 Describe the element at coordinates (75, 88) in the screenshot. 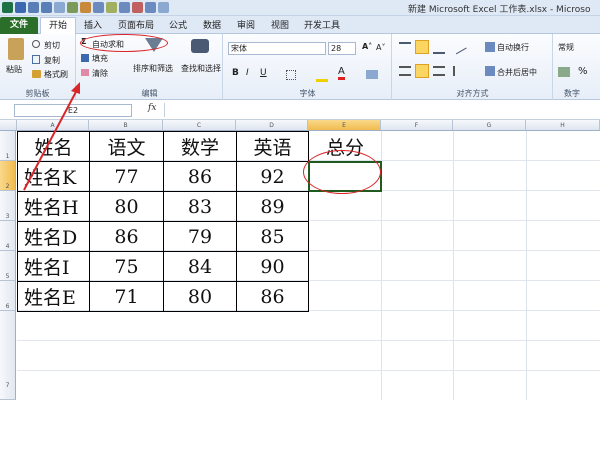

I see `arrow-head` at that location.